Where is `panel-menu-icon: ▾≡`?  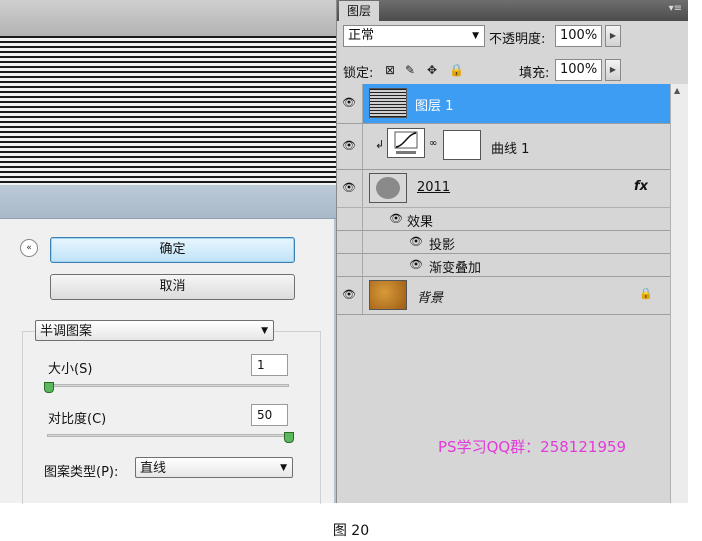 panel-menu-icon: ▾≡ is located at coordinates (675, 8).